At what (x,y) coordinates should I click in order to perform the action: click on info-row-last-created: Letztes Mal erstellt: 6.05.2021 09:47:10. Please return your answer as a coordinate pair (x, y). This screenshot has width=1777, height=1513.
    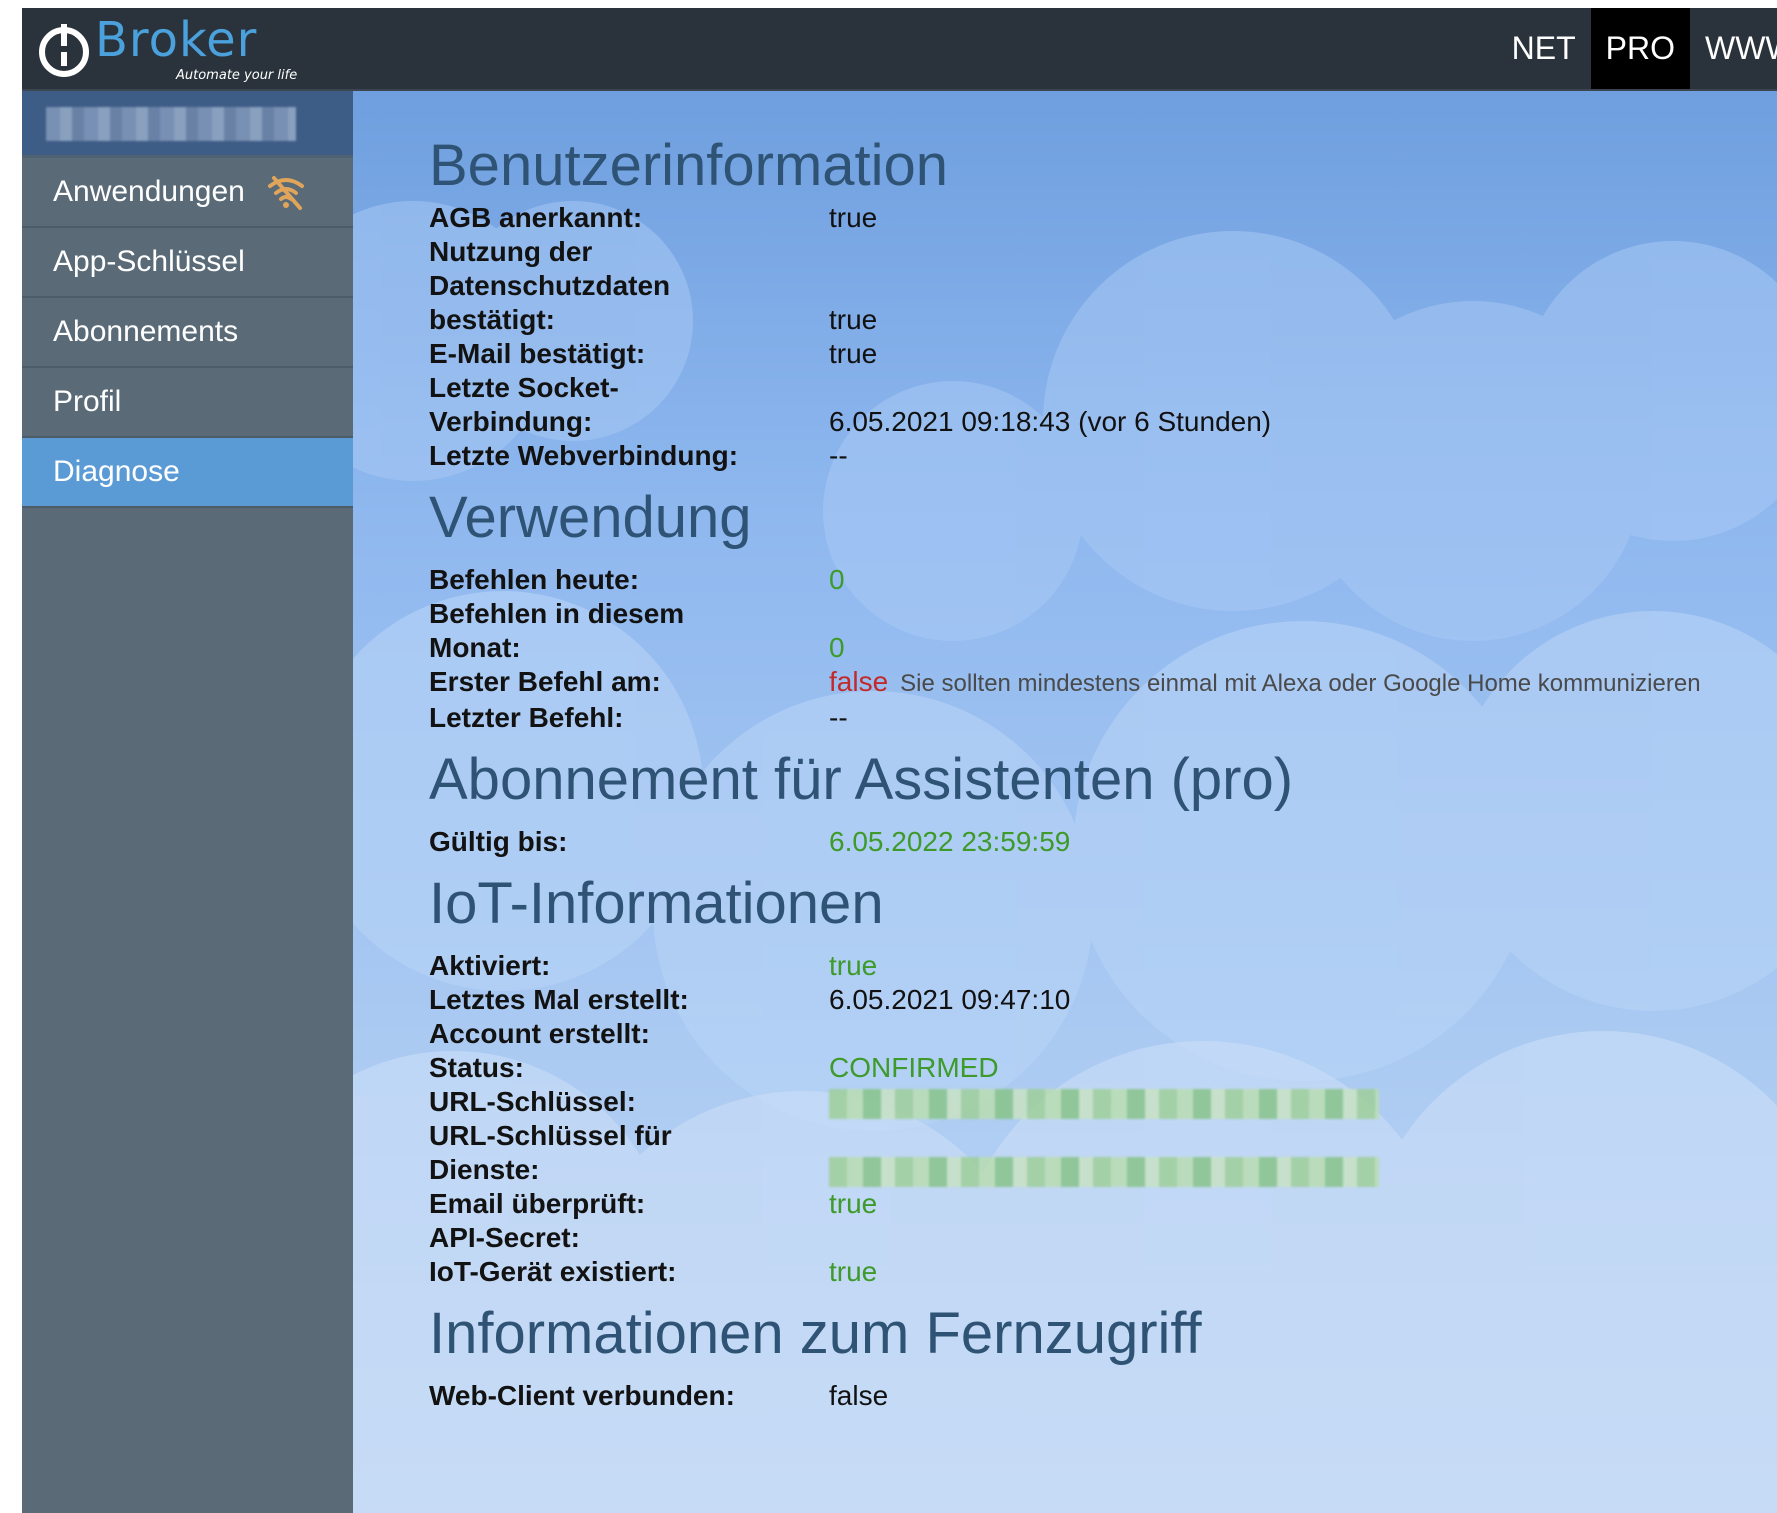
    Looking at the image, I should click on (1099, 1000).